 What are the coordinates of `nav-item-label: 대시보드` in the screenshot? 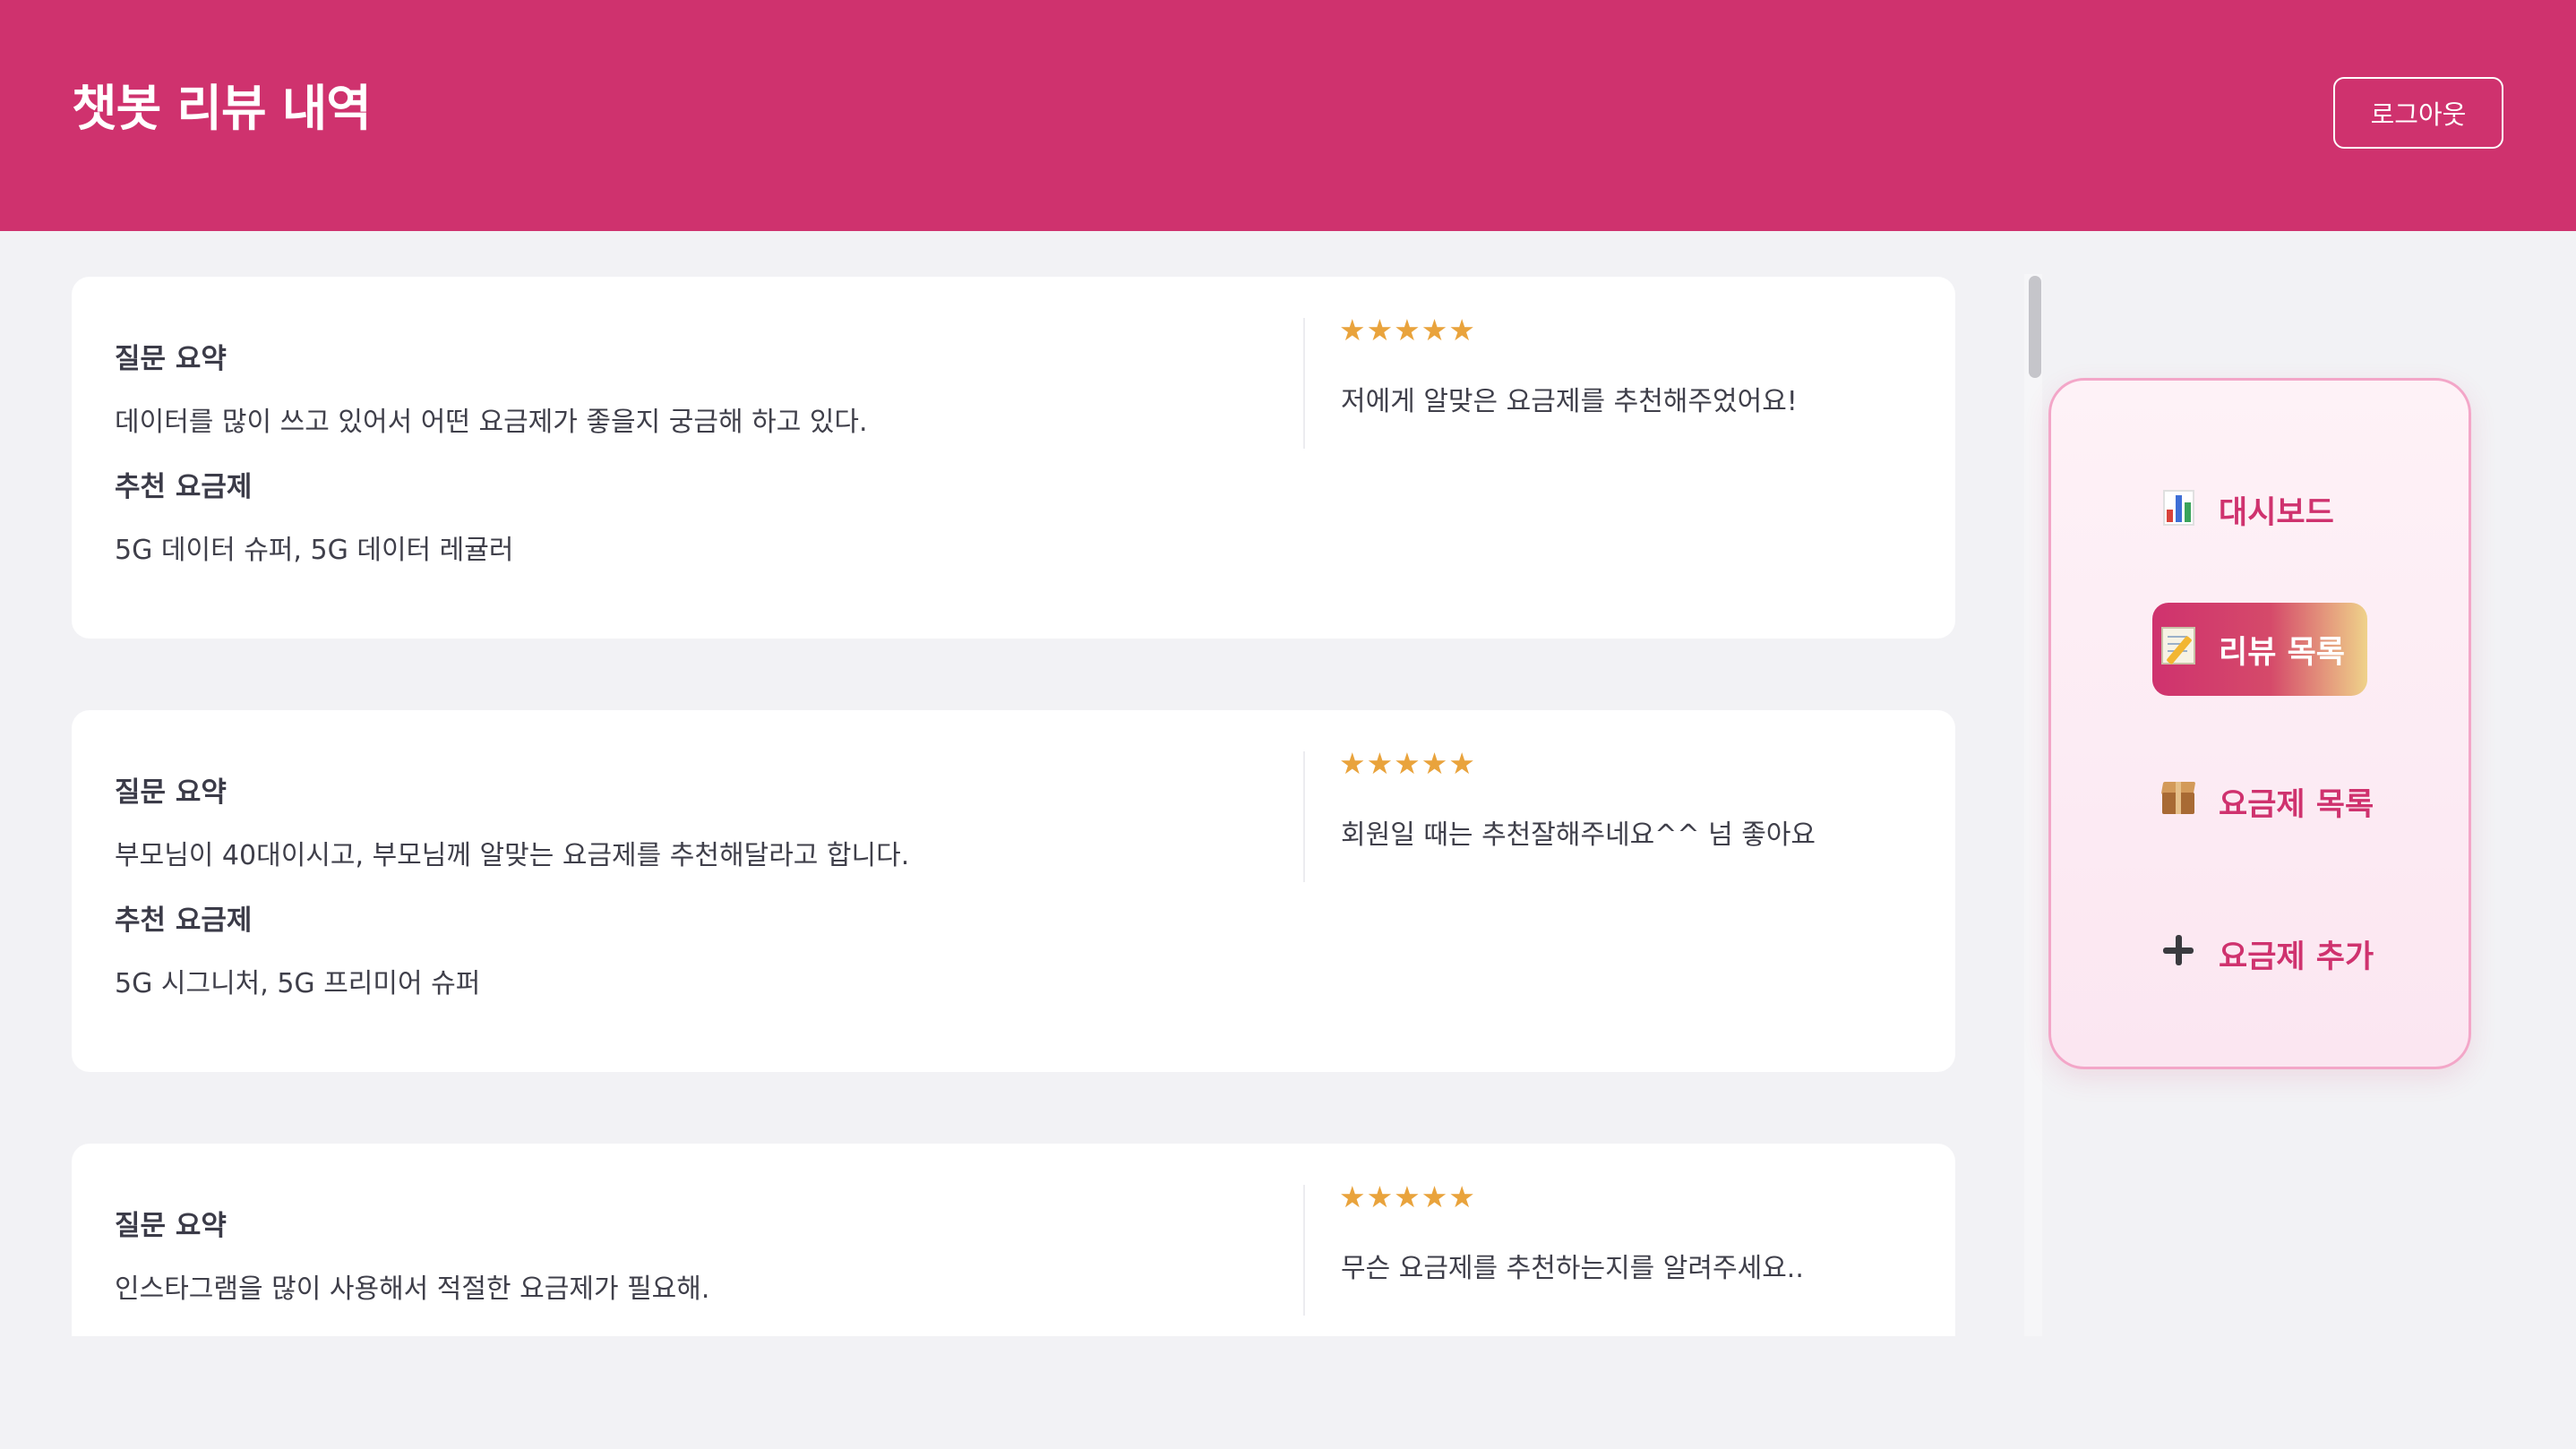 It's located at (2276, 512).